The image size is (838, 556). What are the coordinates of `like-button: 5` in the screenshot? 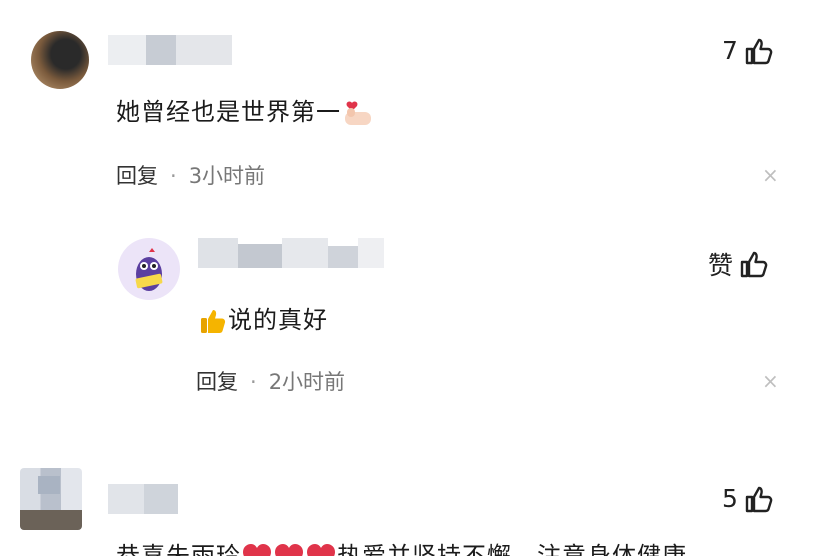 It's located at (748, 498).